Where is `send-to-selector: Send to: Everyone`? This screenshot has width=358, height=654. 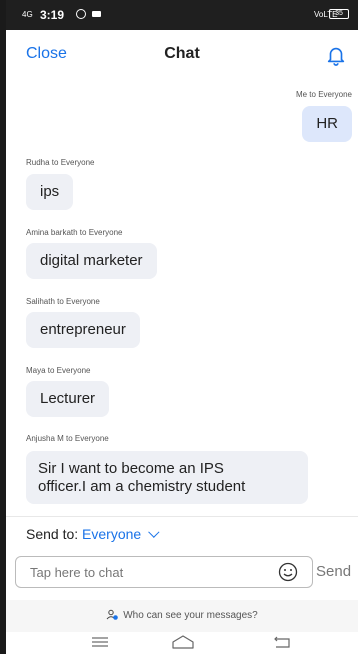 send-to-selector: Send to: Everyone is located at coordinates (93, 534).